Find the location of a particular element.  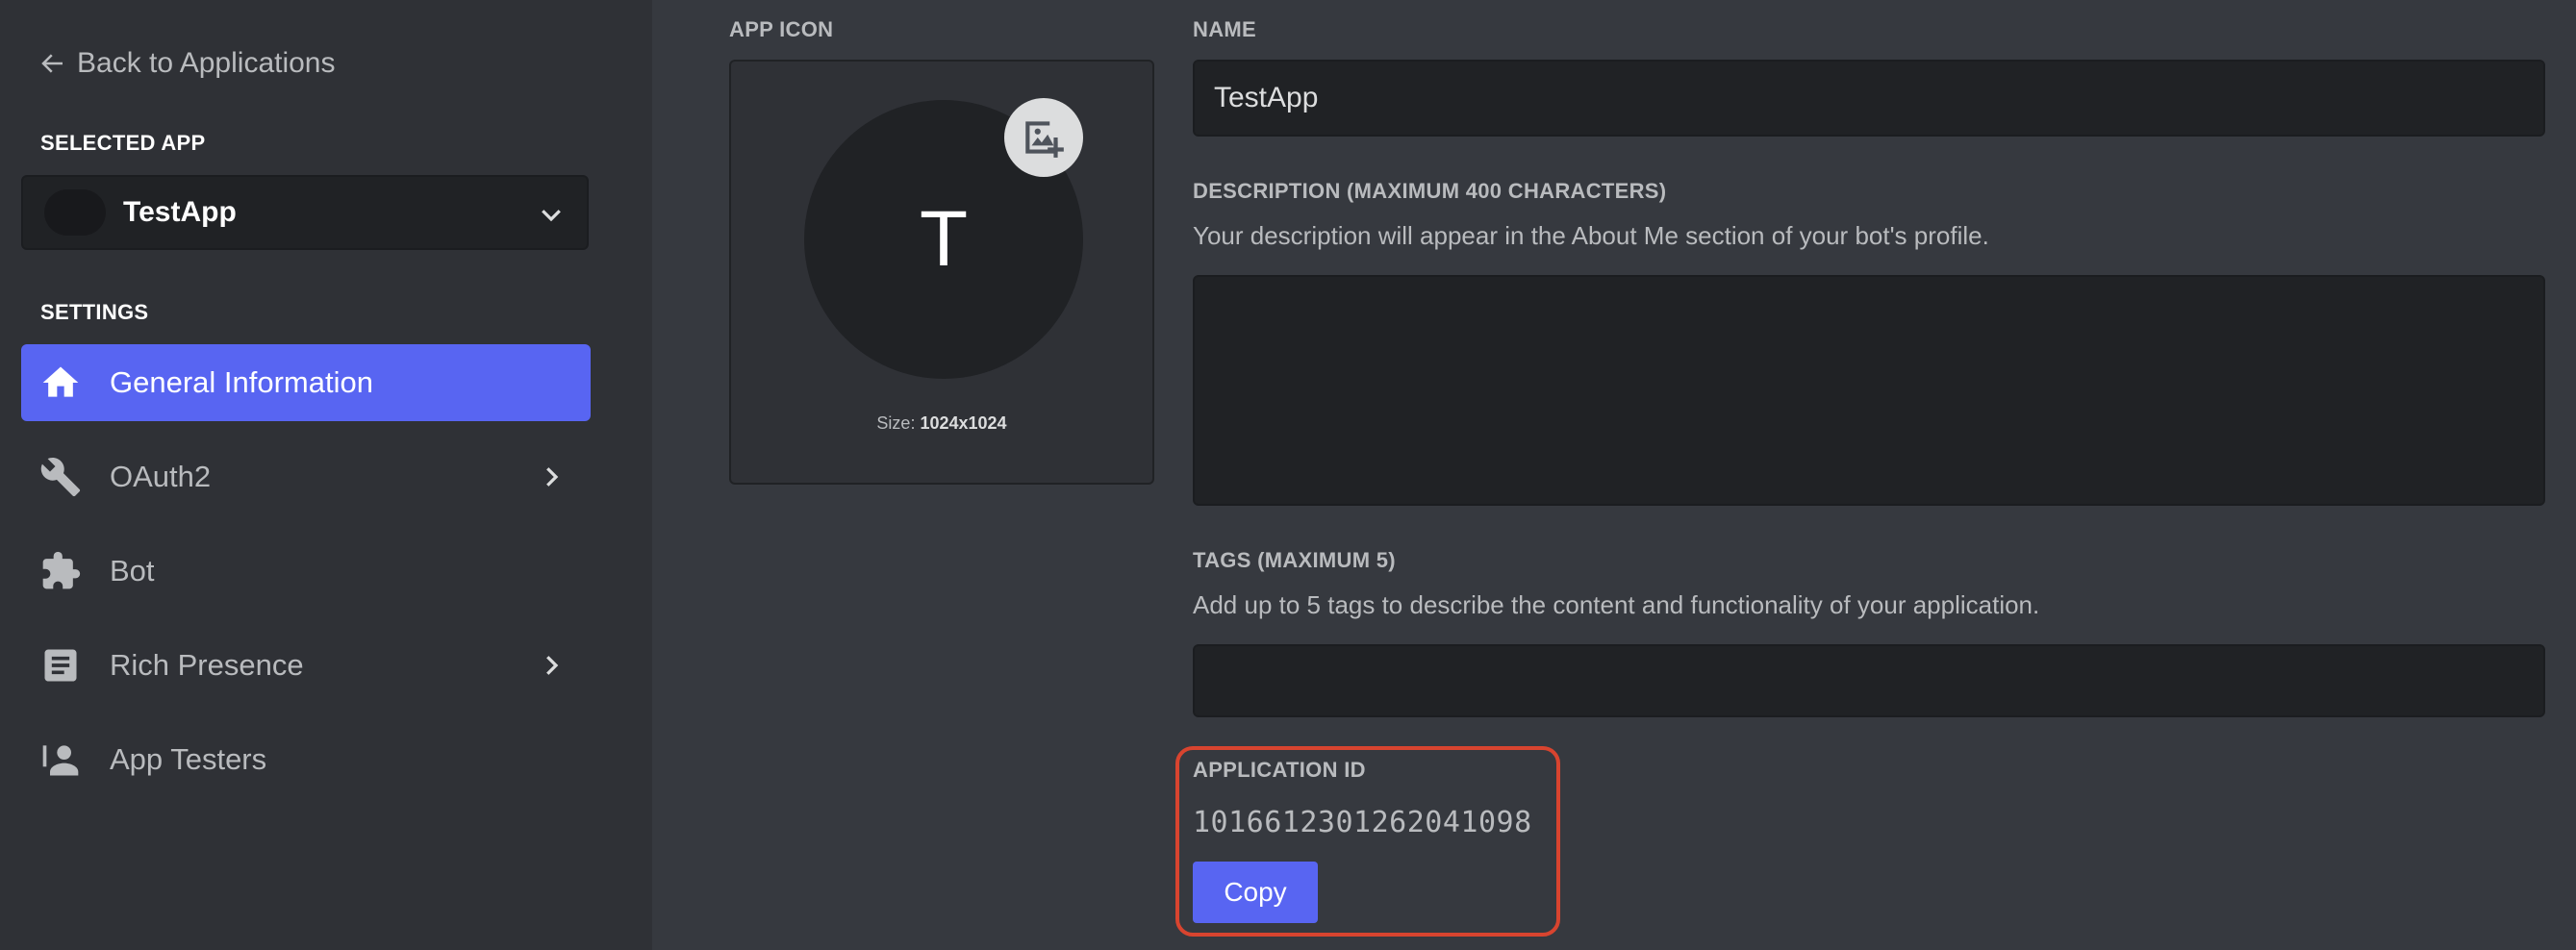

sidebar-item-label: Bot is located at coordinates (132, 571).